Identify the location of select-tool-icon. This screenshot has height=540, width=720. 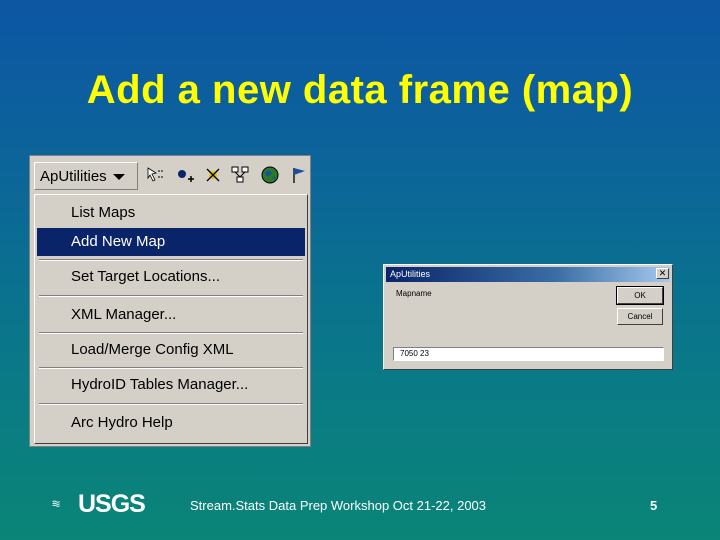
(156, 175).